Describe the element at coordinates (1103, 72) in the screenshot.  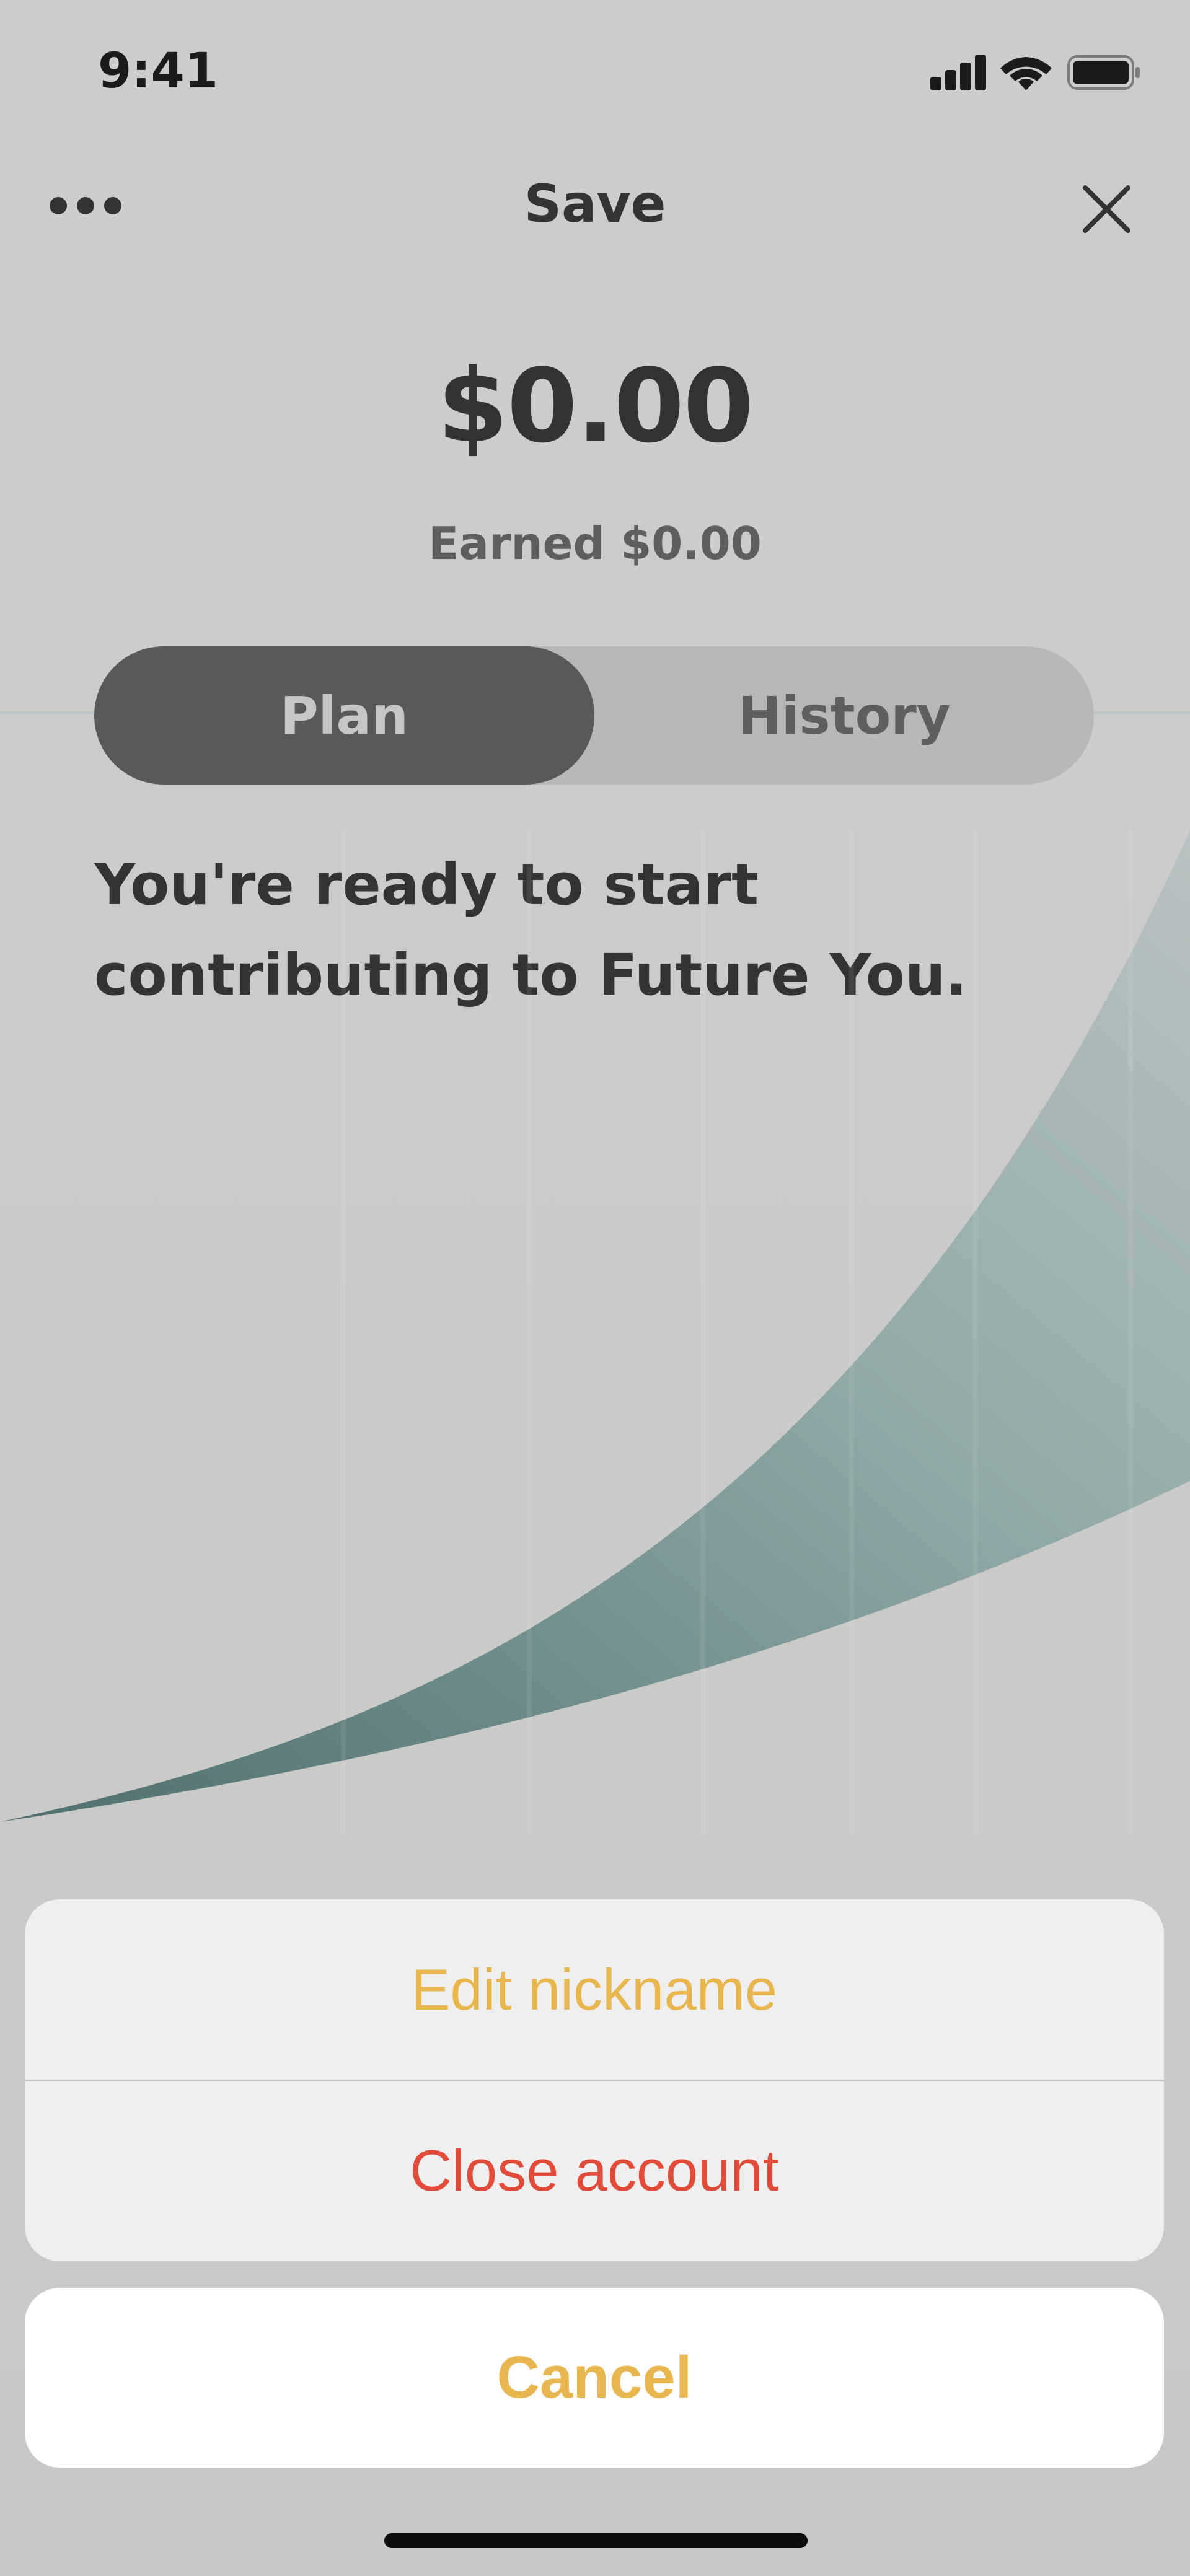
I see `battery-icon` at that location.